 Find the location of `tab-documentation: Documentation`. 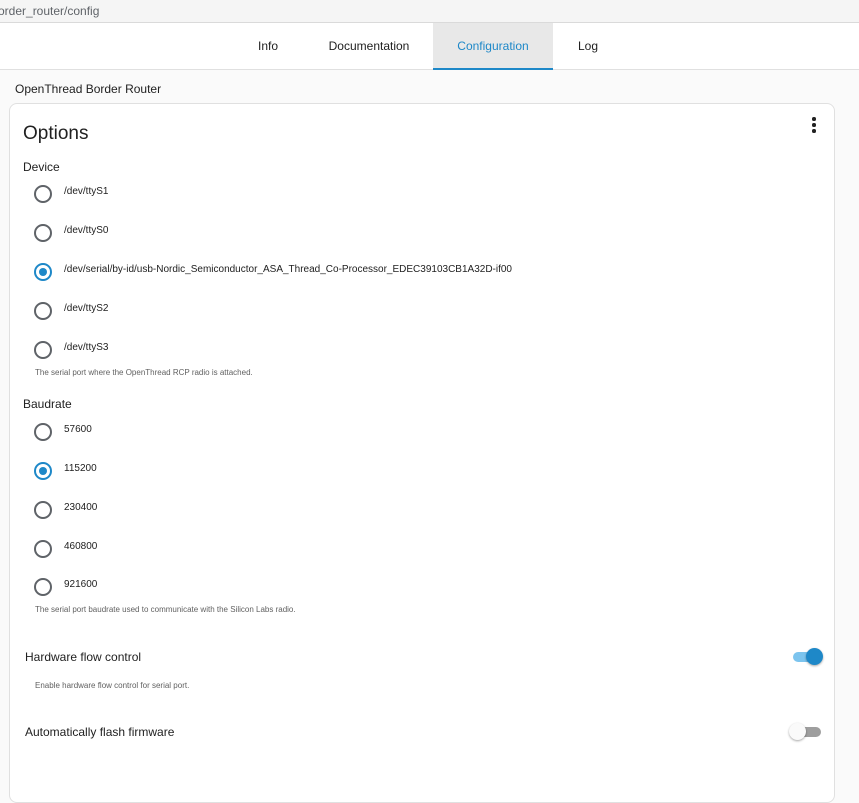

tab-documentation: Documentation is located at coordinates (369, 46).